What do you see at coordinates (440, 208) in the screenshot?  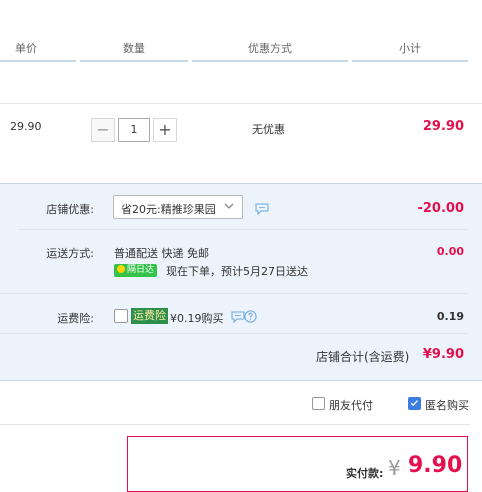 I see `shop-promo-amount: -20.00` at bounding box center [440, 208].